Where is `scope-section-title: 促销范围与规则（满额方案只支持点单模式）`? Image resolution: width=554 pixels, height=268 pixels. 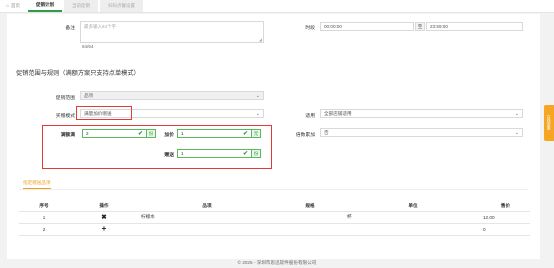 scope-section-title: 促销范围与规则（满额方案只支持点单模式） is located at coordinates (78, 73).